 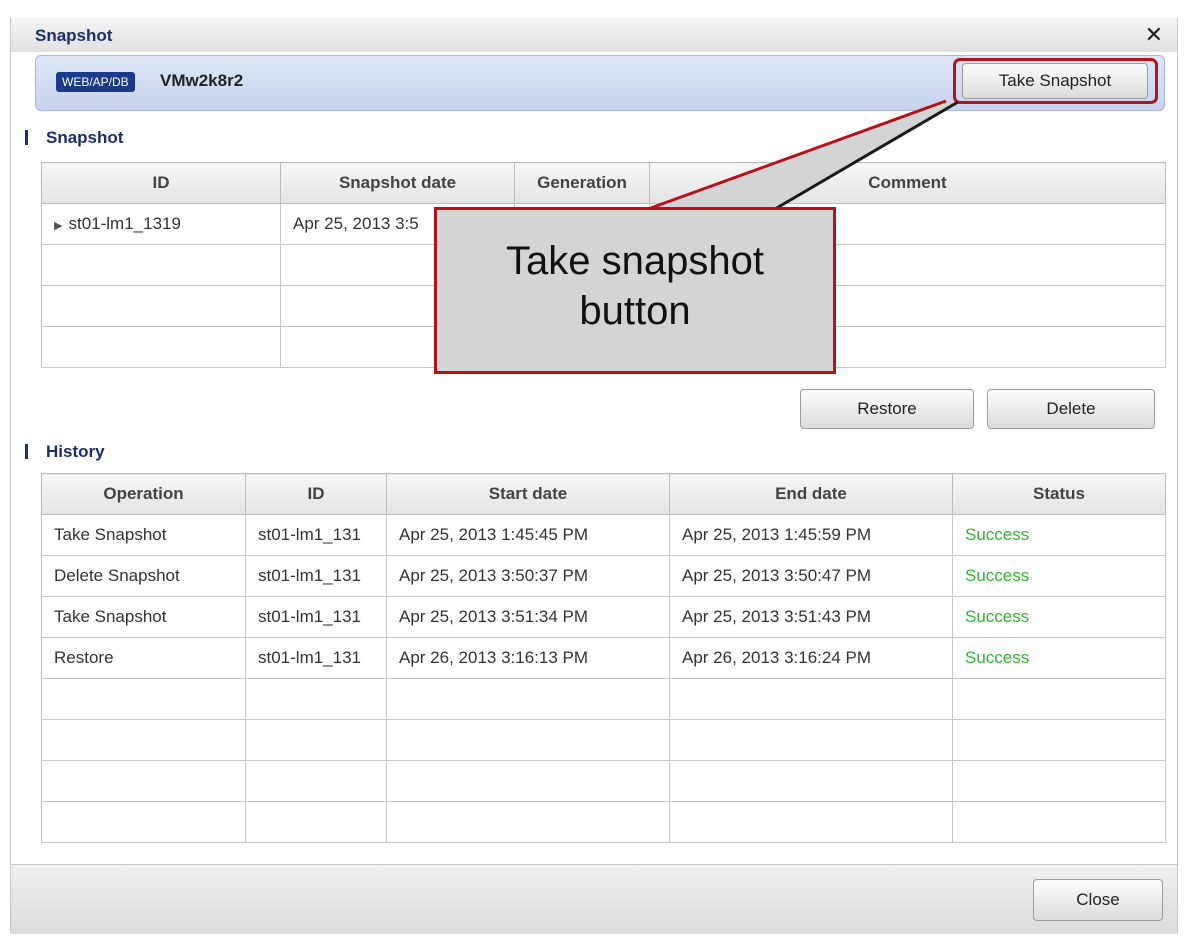 I want to click on column-header-generation: Generation, so click(x=582, y=183).